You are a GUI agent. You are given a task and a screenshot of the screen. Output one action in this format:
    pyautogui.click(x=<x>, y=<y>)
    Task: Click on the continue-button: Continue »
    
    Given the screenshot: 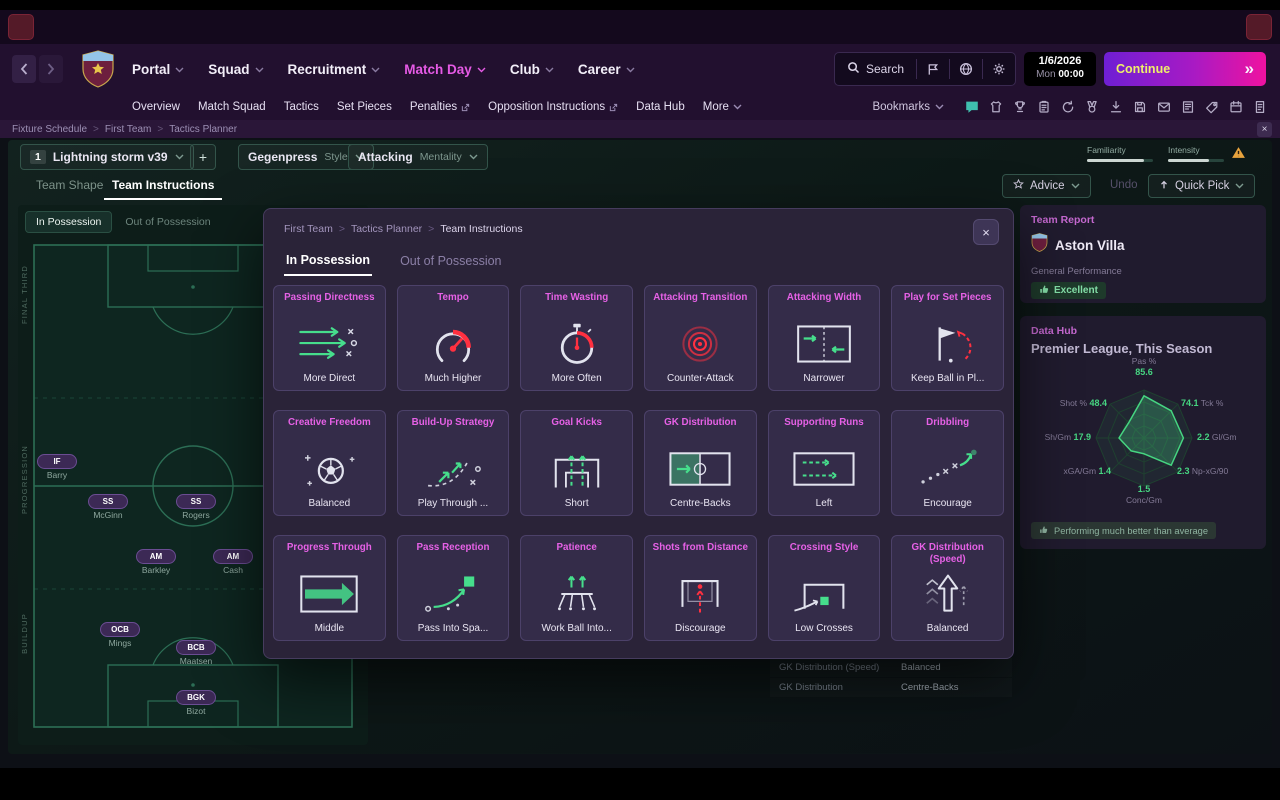 What is the action you would take?
    pyautogui.click(x=1185, y=69)
    